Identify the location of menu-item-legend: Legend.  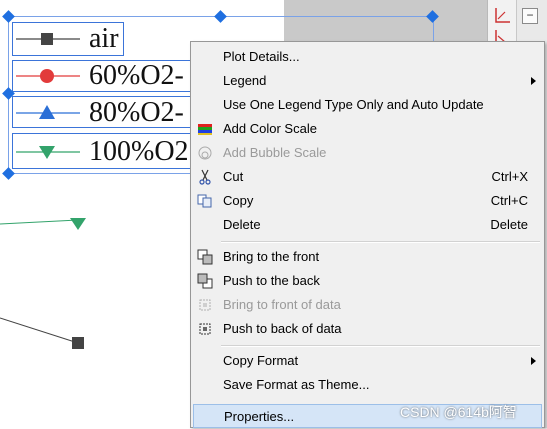
(367, 81).